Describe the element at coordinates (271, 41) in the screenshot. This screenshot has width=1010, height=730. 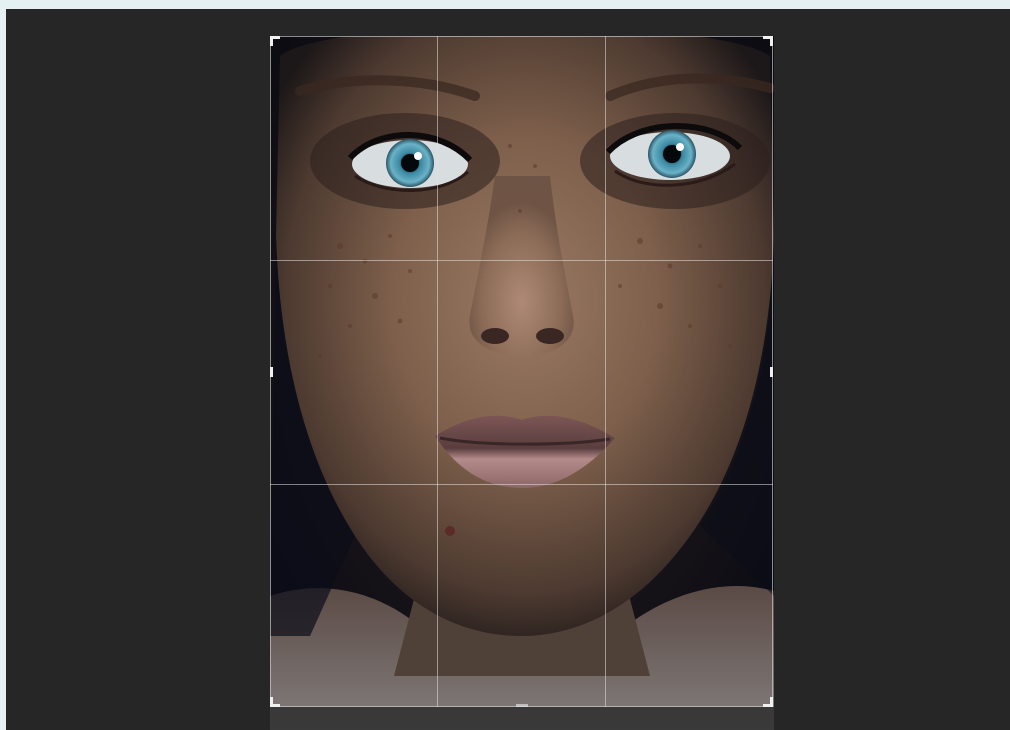
I see `crop-handle-top-left-vertical` at that location.